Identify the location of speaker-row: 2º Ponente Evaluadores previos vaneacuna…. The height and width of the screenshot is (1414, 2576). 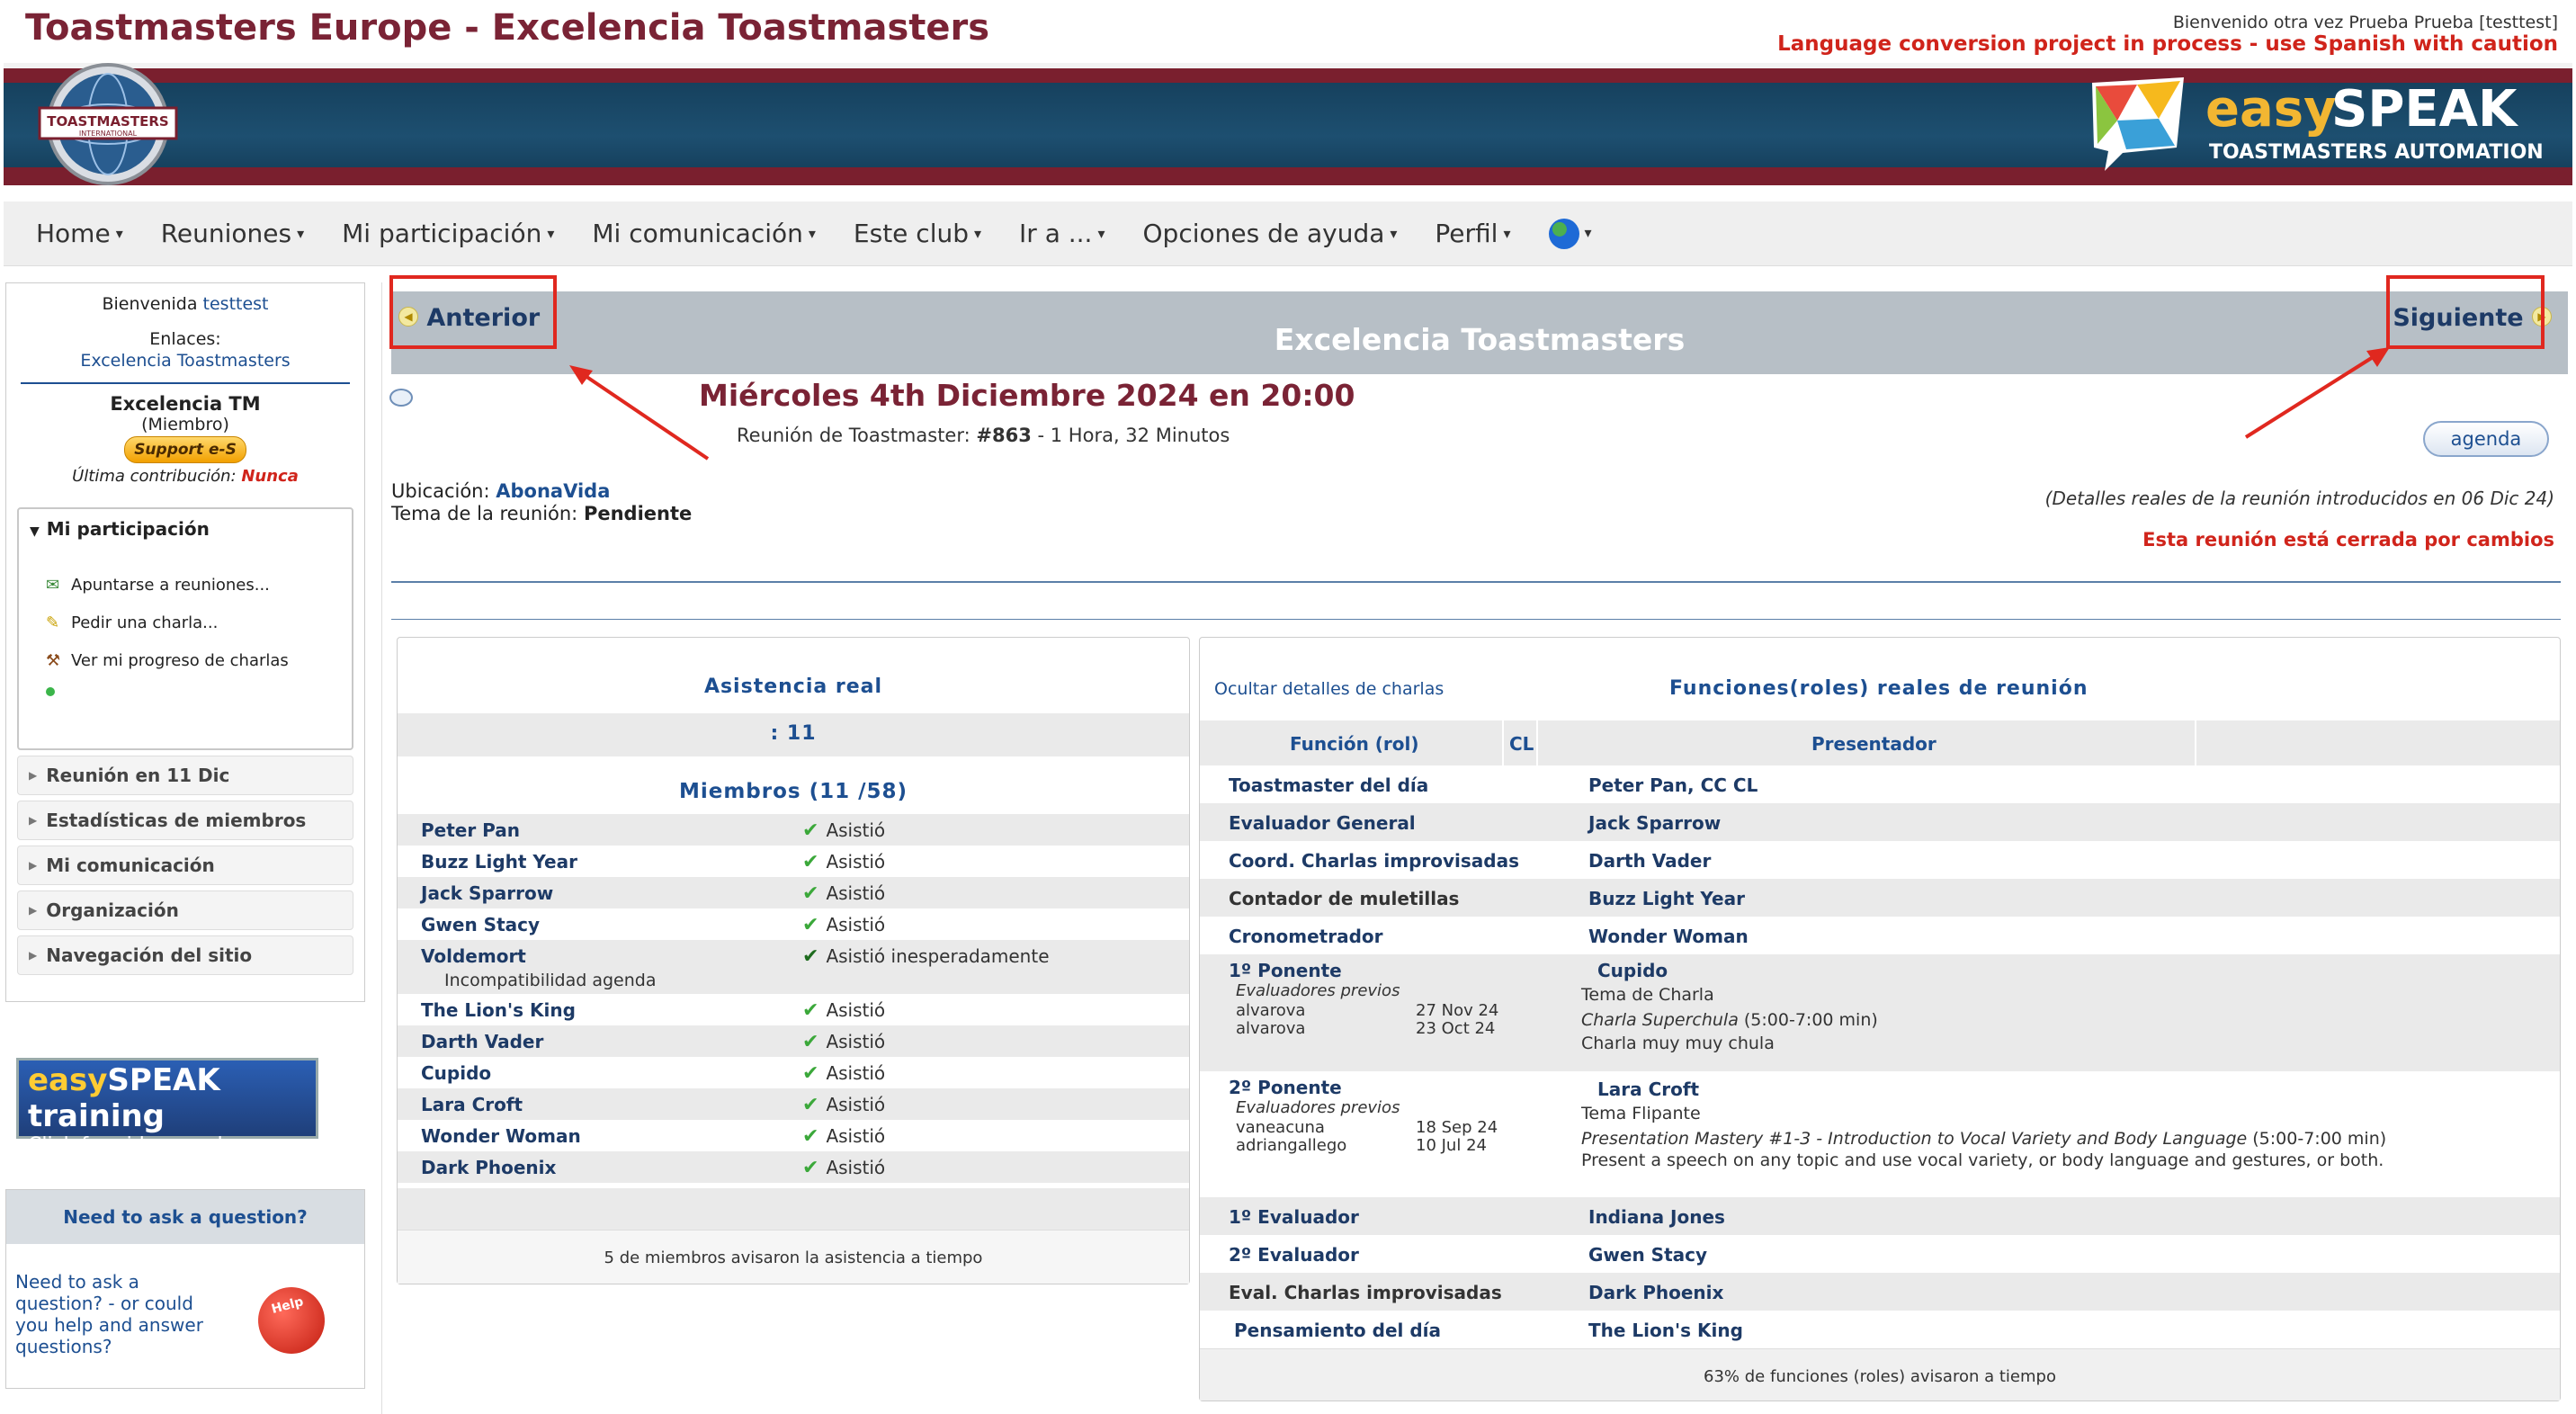
(1808, 1123).